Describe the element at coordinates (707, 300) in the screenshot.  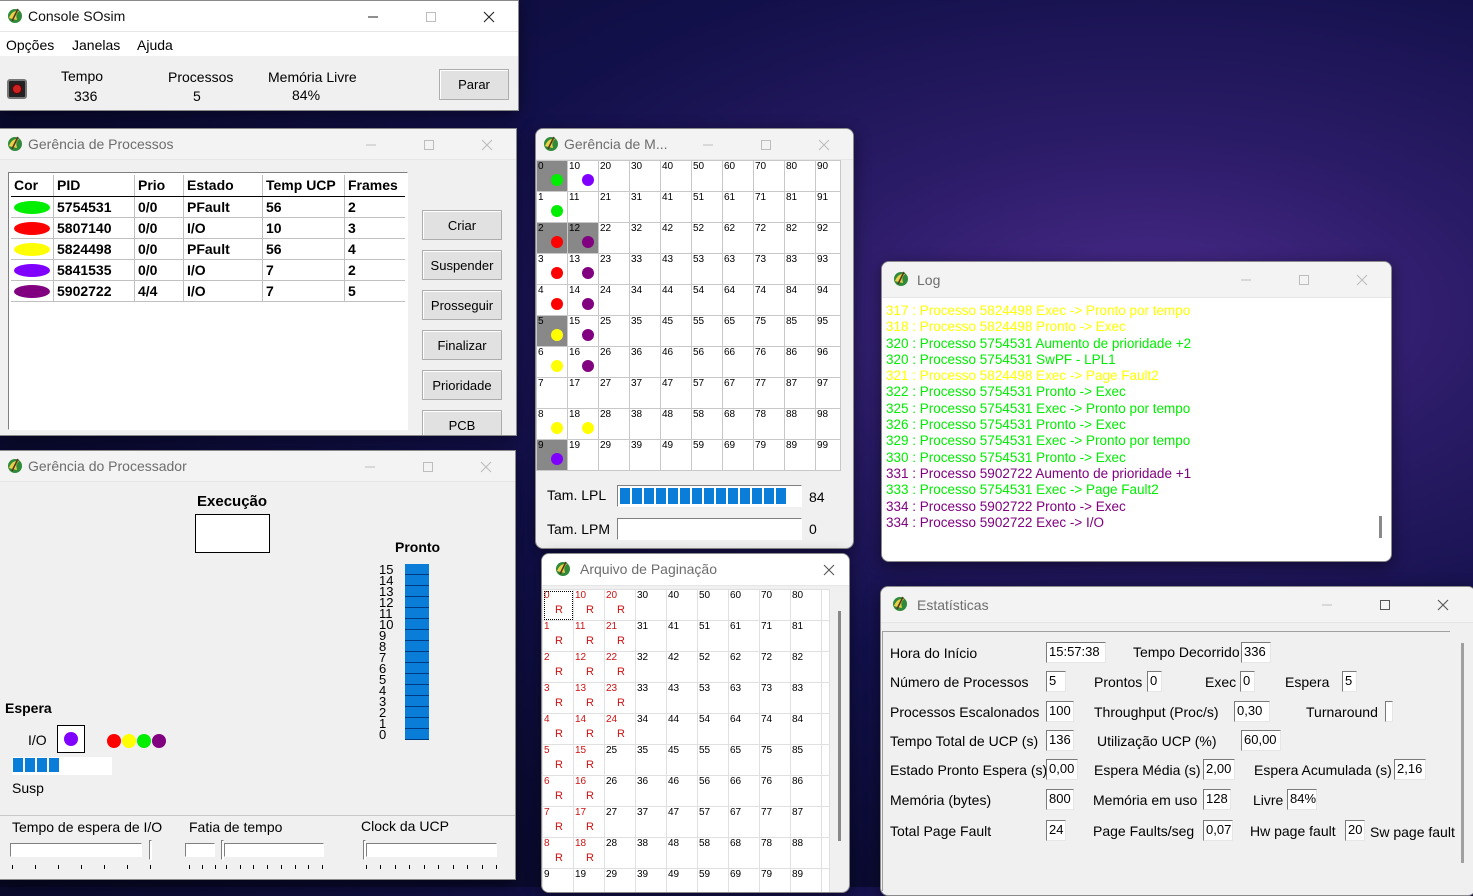
I see `memory-frame: 54` at that location.